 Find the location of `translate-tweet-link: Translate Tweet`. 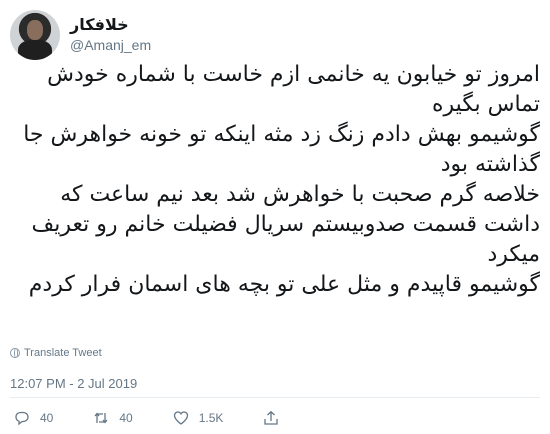

translate-tweet-link: Translate Tweet is located at coordinates (56, 353).